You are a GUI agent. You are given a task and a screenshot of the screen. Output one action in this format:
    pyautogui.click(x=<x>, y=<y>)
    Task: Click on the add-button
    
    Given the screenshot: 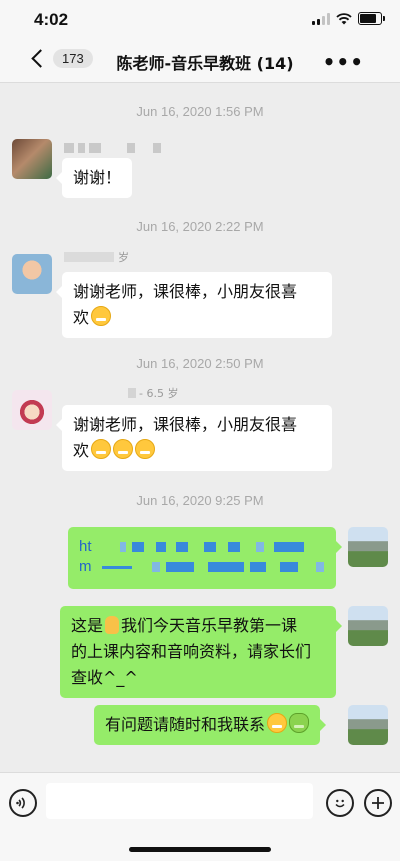 What is the action you would take?
    pyautogui.click(x=378, y=803)
    